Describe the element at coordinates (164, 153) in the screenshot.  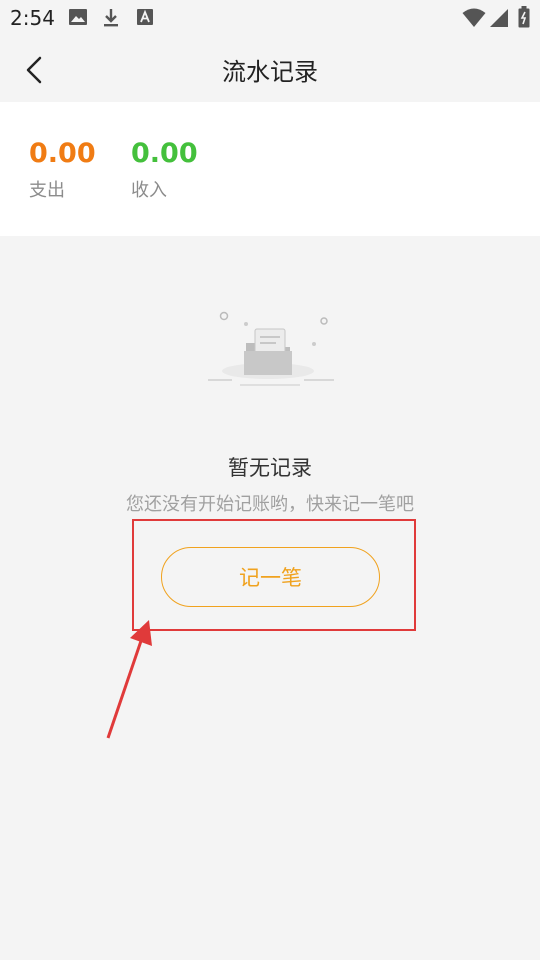
I see `income-value: 0.00` at that location.